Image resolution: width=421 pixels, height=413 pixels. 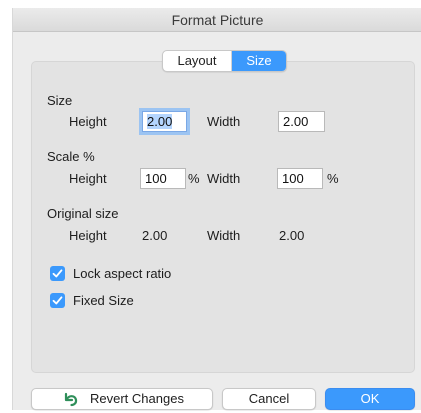 I want to click on scale-height-label: Height, so click(x=88, y=178).